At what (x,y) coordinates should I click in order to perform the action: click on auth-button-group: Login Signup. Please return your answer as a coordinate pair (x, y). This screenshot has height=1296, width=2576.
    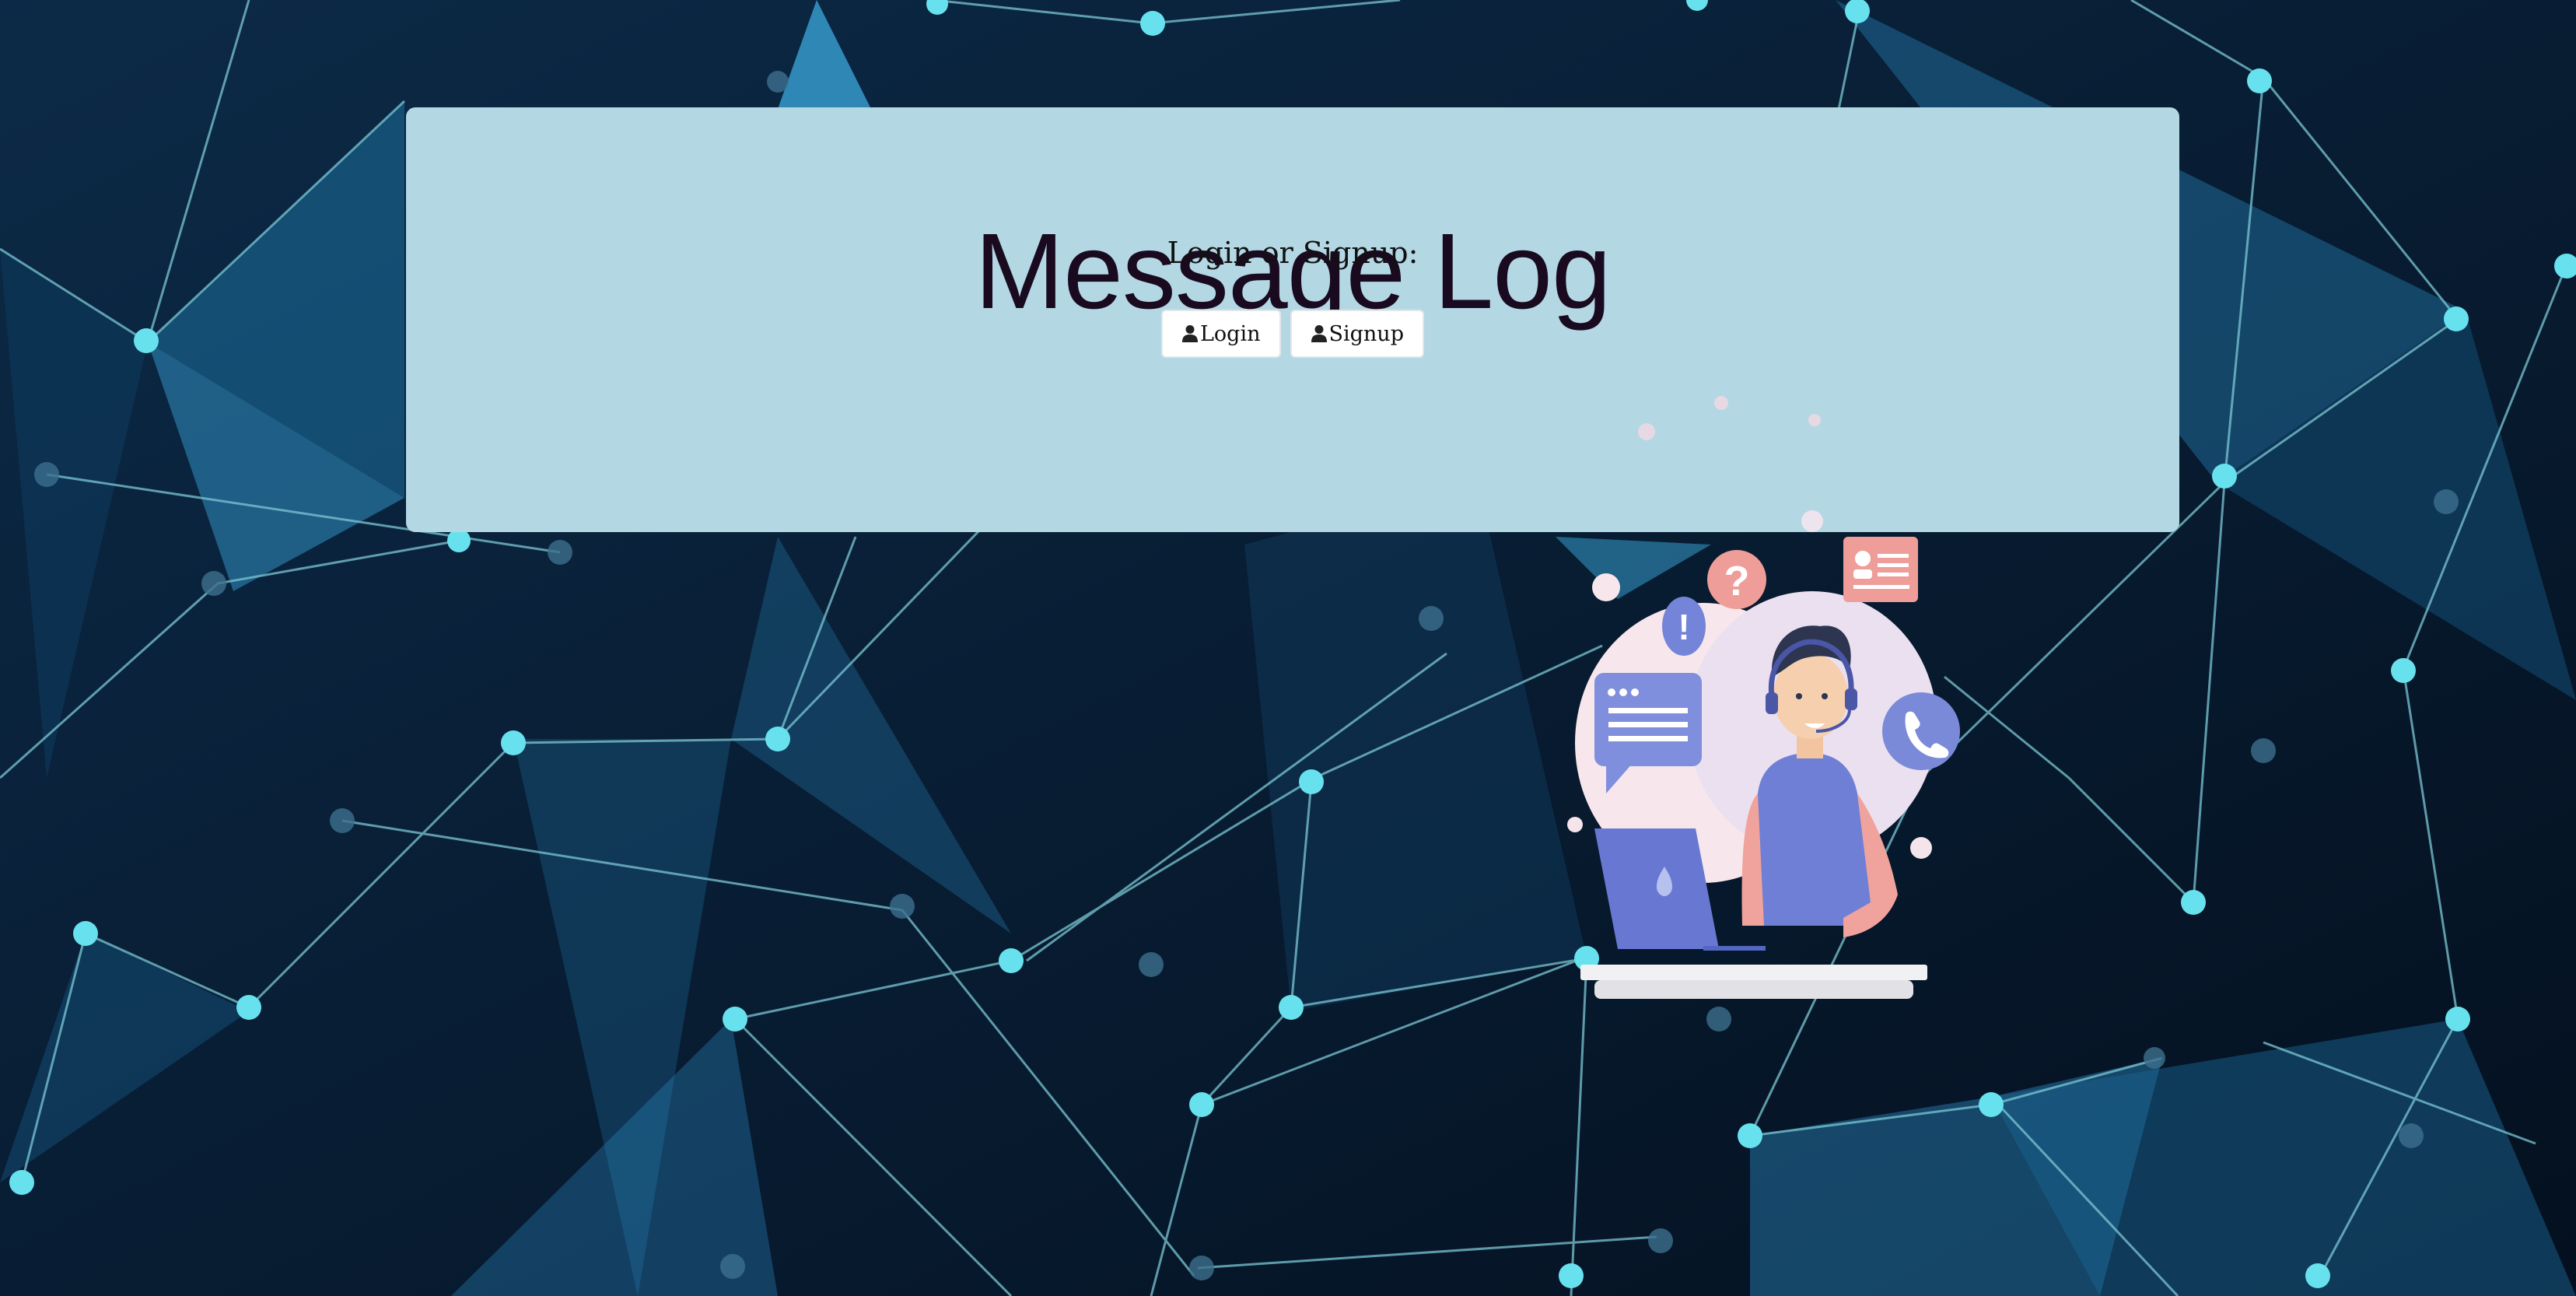
    Looking at the image, I should click on (1293, 334).